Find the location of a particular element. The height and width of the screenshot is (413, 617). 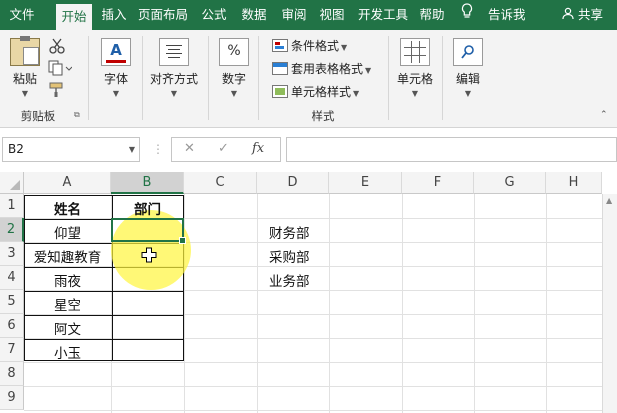

alignment-dropdown-icon: ▼ is located at coordinates (174, 93).